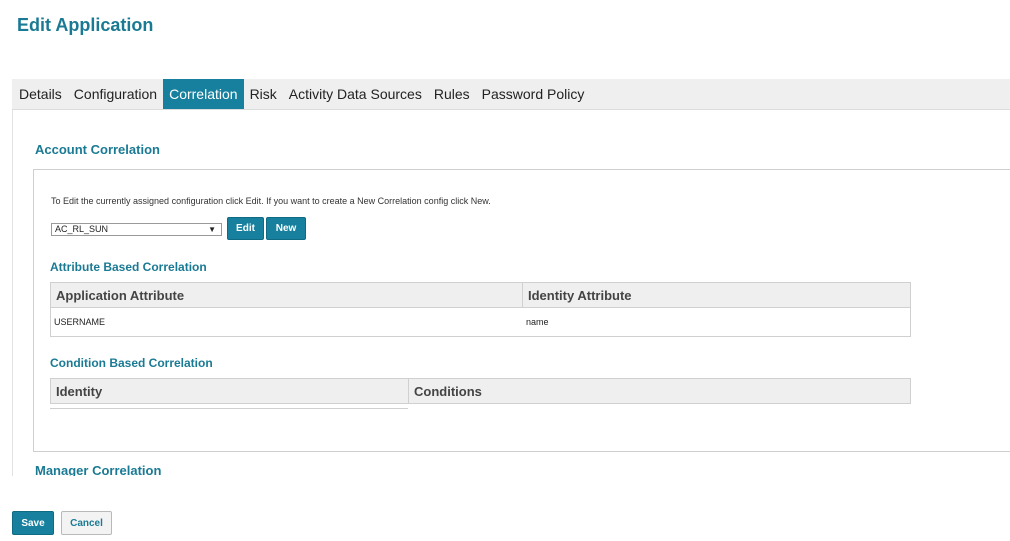 The height and width of the screenshot is (541, 1010). What do you see at coordinates (82, 229) in the screenshot?
I see `correlation-config-value: AC_RL_SUN` at bounding box center [82, 229].